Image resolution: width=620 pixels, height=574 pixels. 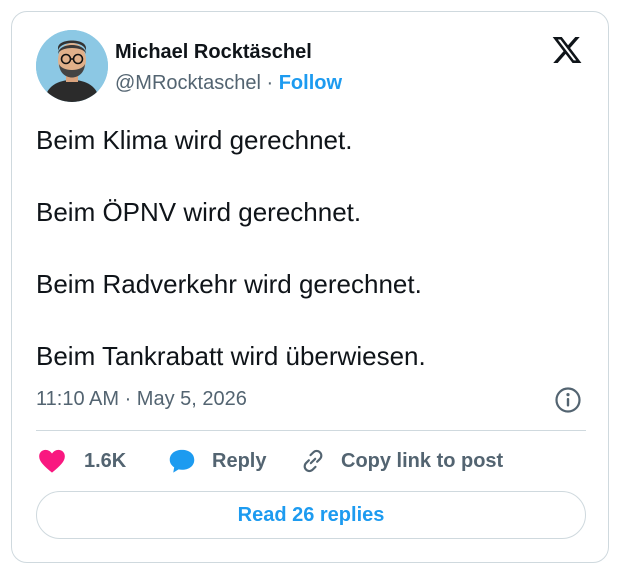 I want to click on read-replies-button: Read 26 replies, so click(x=311, y=515).